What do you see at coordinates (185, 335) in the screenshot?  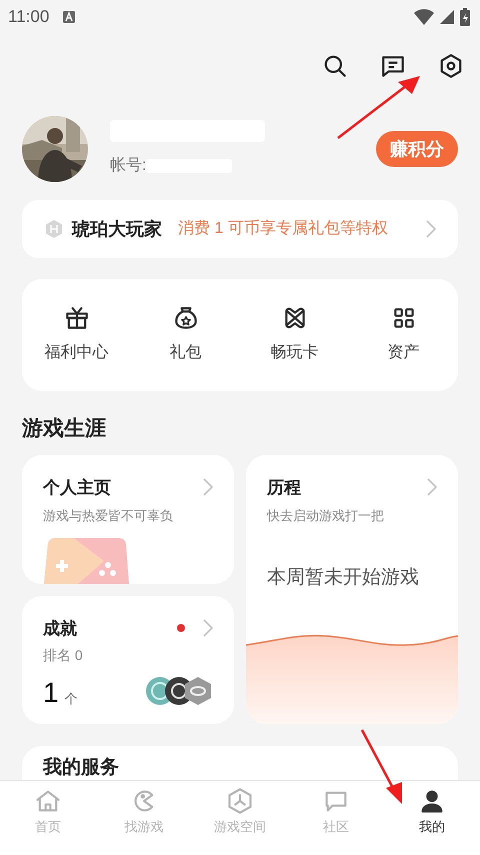 I see `shortcut-item: 礼包` at bounding box center [185, 335].